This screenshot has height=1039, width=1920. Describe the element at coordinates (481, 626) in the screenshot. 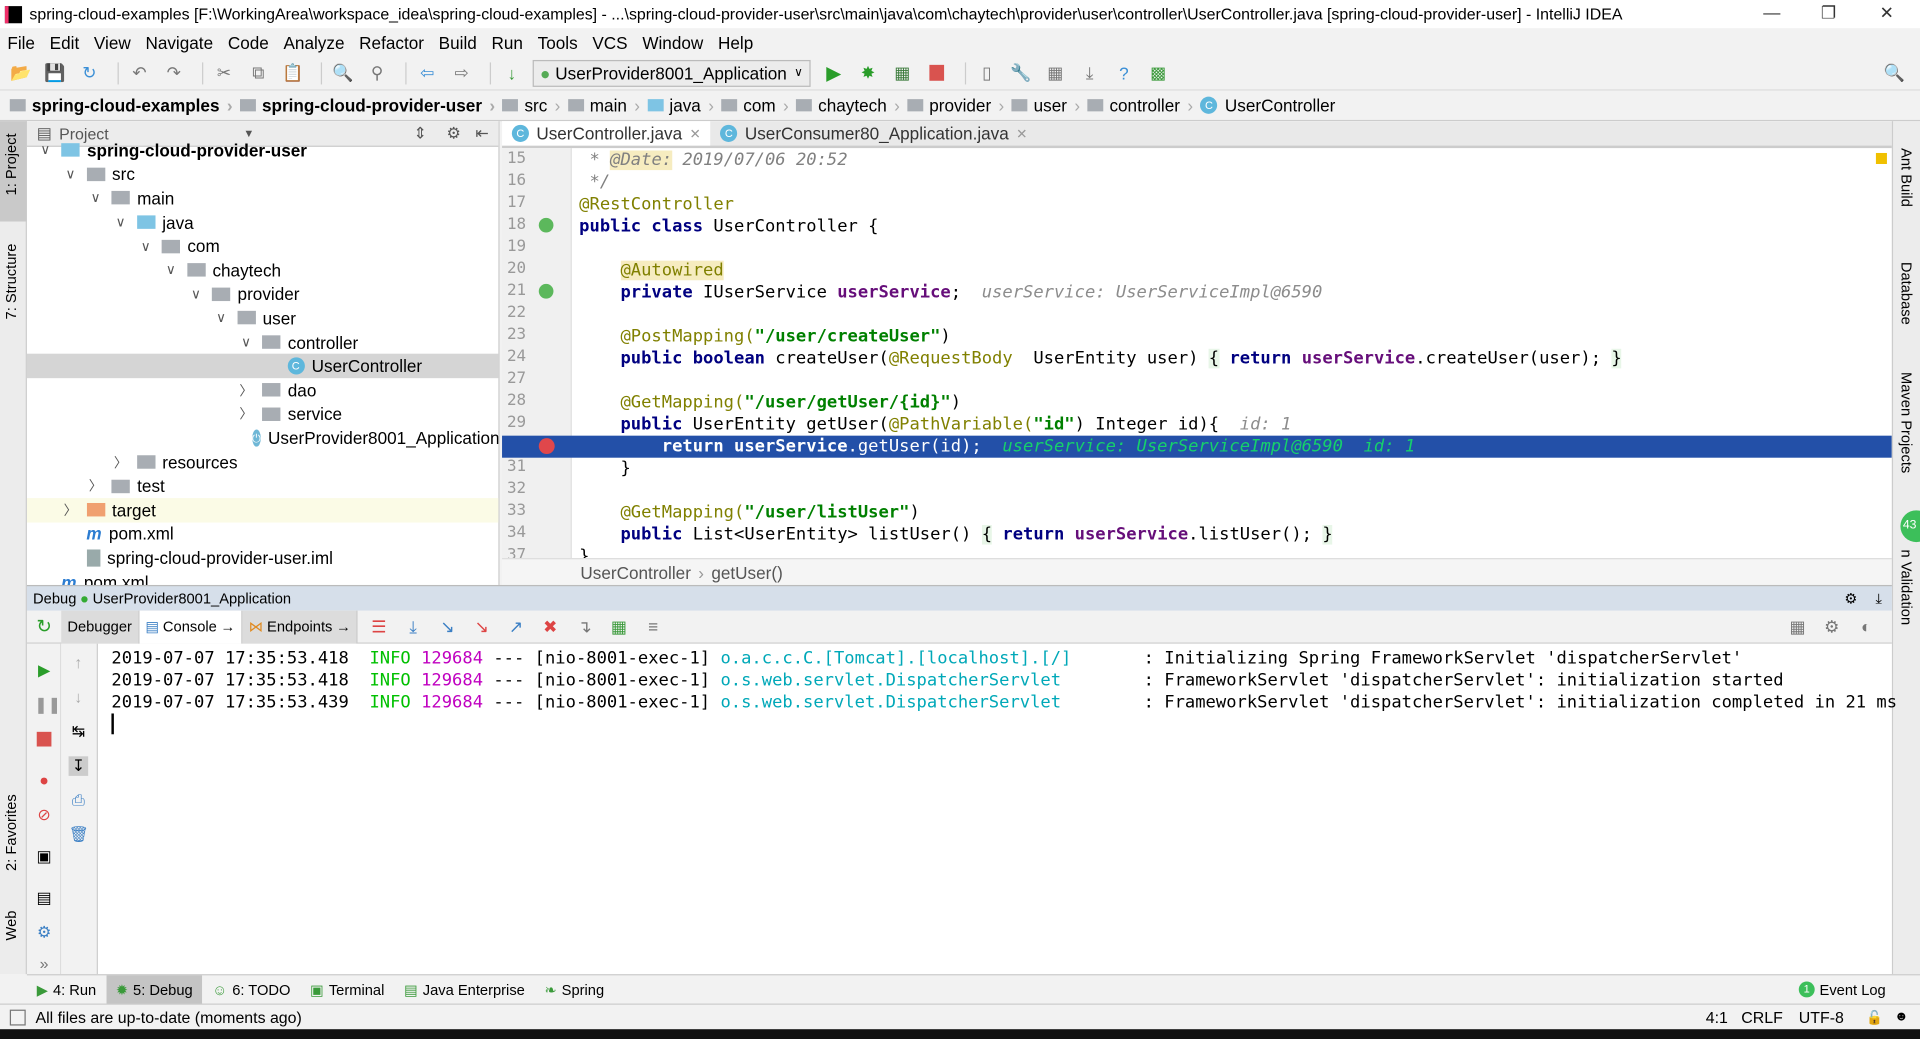

I see `force-step-into-icon: ↘` at that location.